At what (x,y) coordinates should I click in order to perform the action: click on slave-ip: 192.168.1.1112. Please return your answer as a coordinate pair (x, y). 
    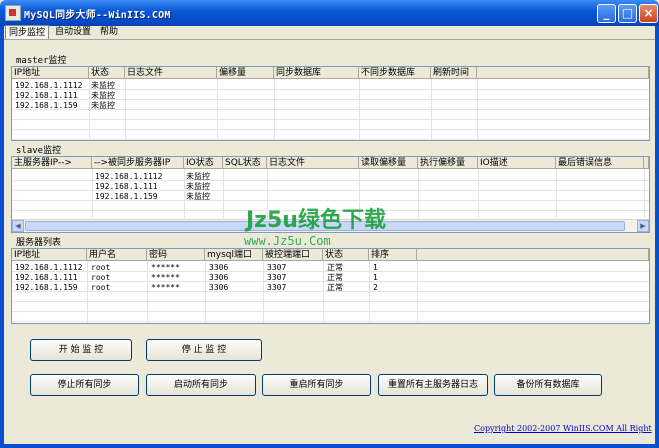
    Looking at the image, I should click on (129, 176).